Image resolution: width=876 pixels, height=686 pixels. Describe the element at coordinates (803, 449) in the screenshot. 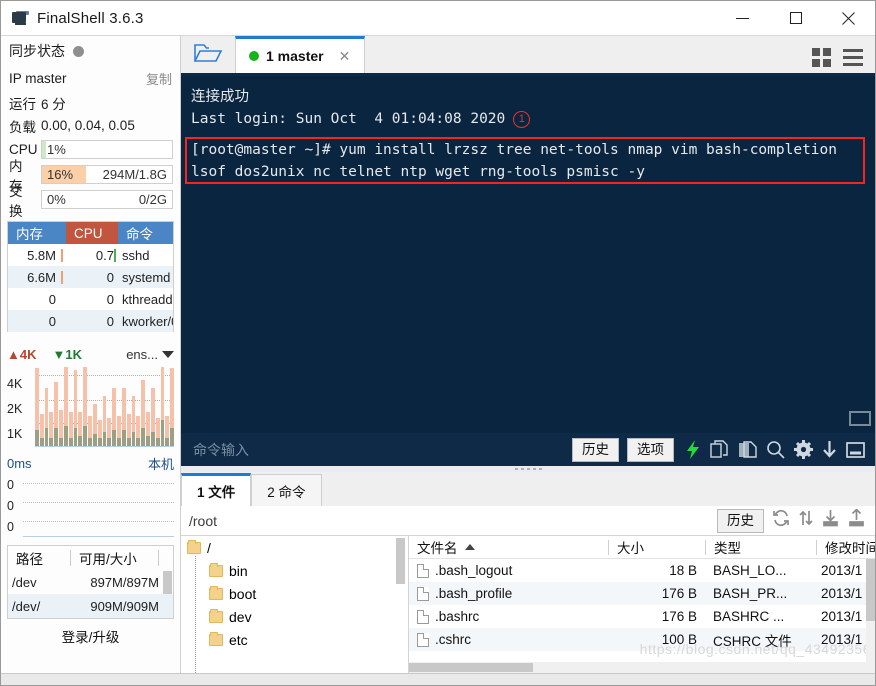

I see `gear-icon` at that location.